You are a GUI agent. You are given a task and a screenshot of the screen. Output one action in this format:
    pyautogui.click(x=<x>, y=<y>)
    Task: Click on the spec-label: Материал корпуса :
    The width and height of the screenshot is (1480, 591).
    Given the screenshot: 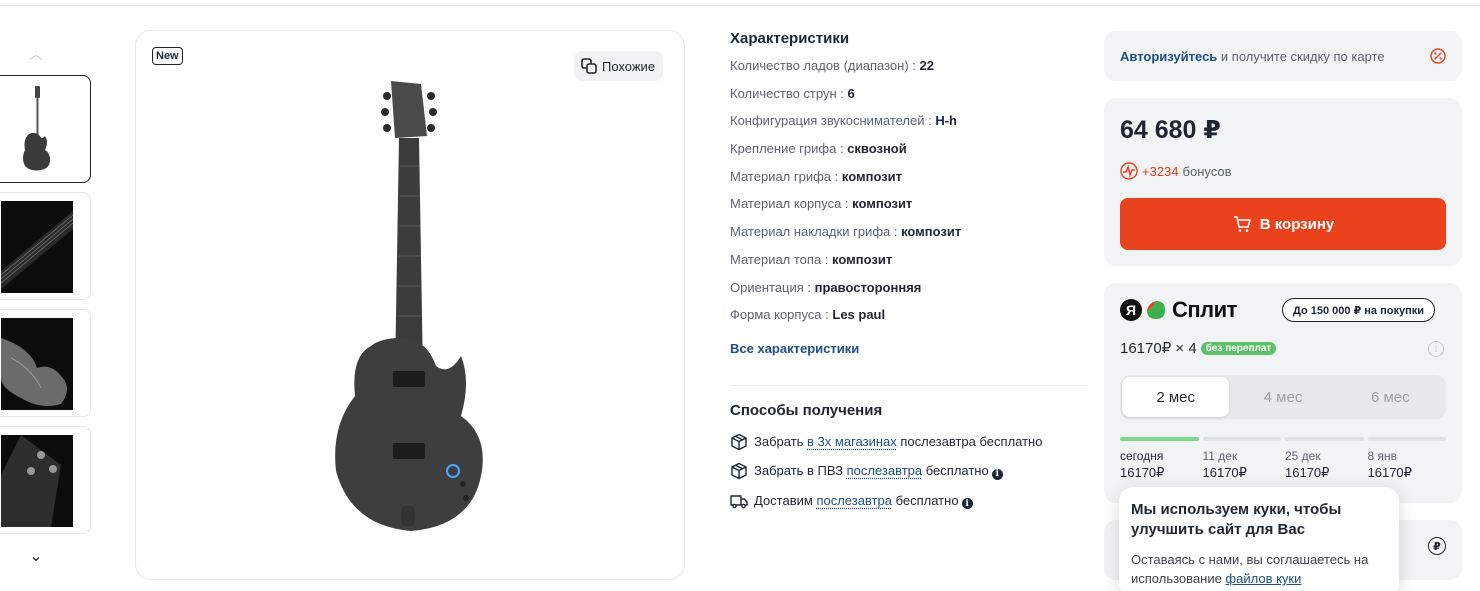 What is the action you would take?
    pyautogui.click(x=791, y=204)
    